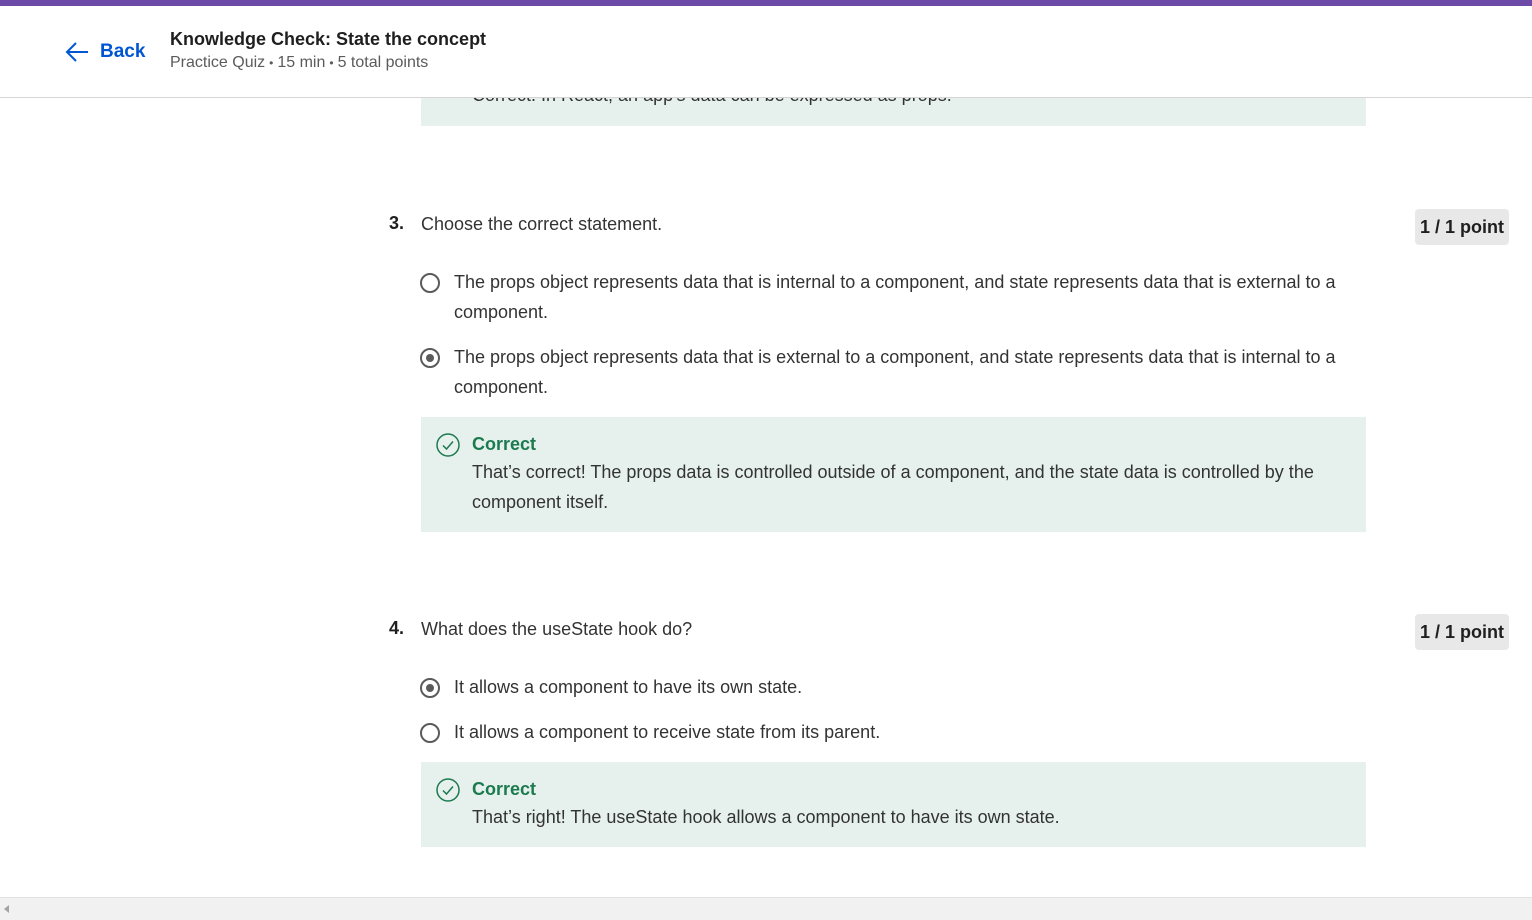 This screenshot has width=1532, height=920. I want to click on back-label: Back, so click(123, 51).